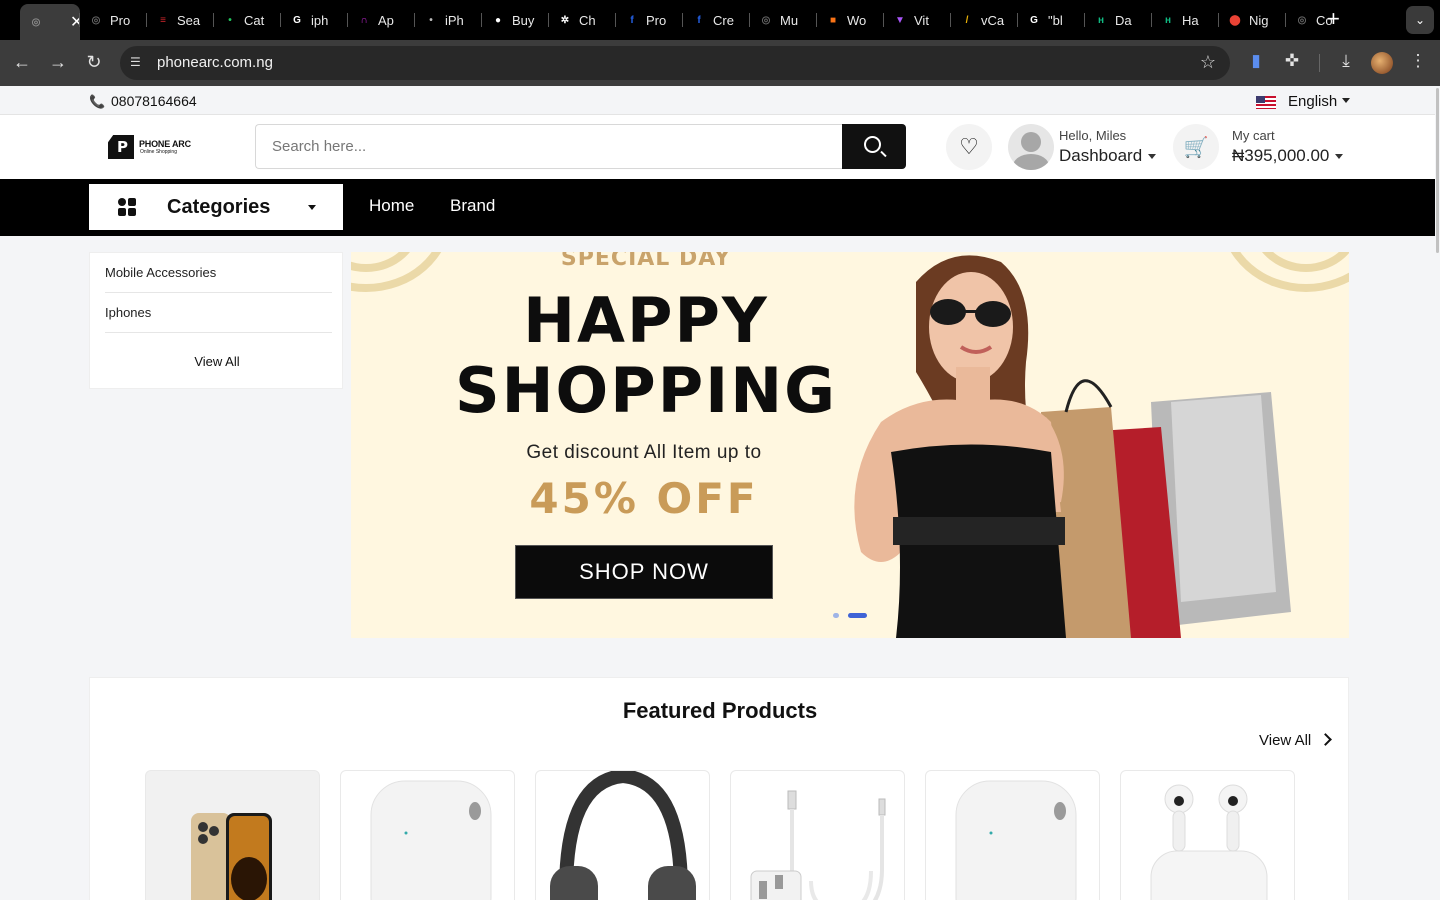  I want to click on extensions-puzzle-icon: ✜, so click(1292, 61).